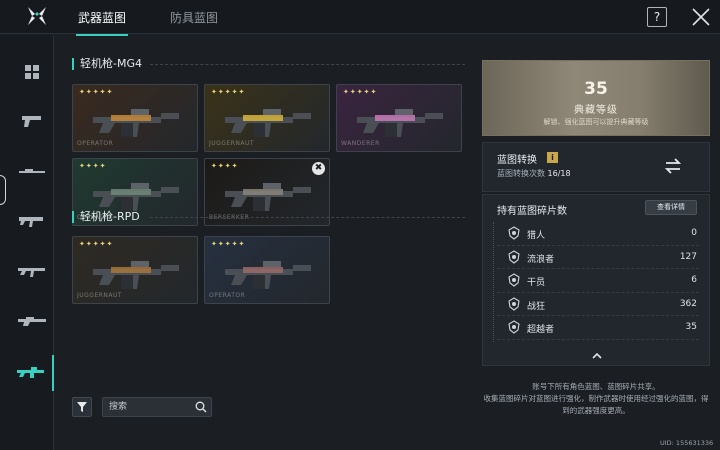 The width and height of the screenshot is (720, 450). What do you see at coordinates (596, 122) in the screenshot?
I see `collection-level-hint: 解锁、强化蓝图可以提升典藏等级` at bounding box center [596, 122].